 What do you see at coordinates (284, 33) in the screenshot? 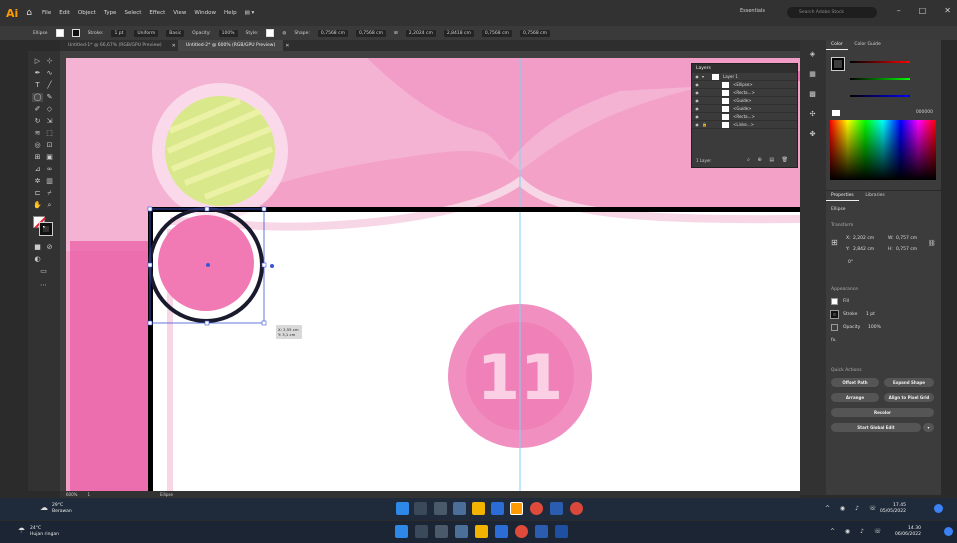
I see `recolor-icon: ◍` at bounding box center [284, 33].